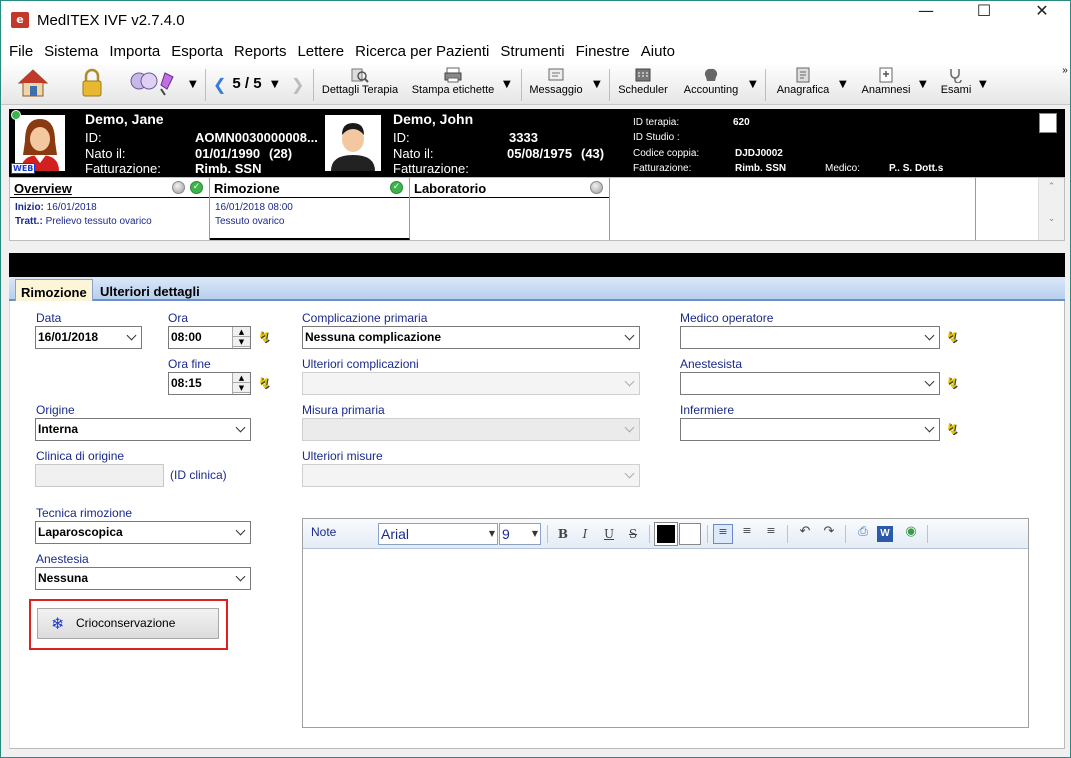  Describe the element at coordinates (563, 534) in the screenshot. I see `bold-icon: B` at that location.